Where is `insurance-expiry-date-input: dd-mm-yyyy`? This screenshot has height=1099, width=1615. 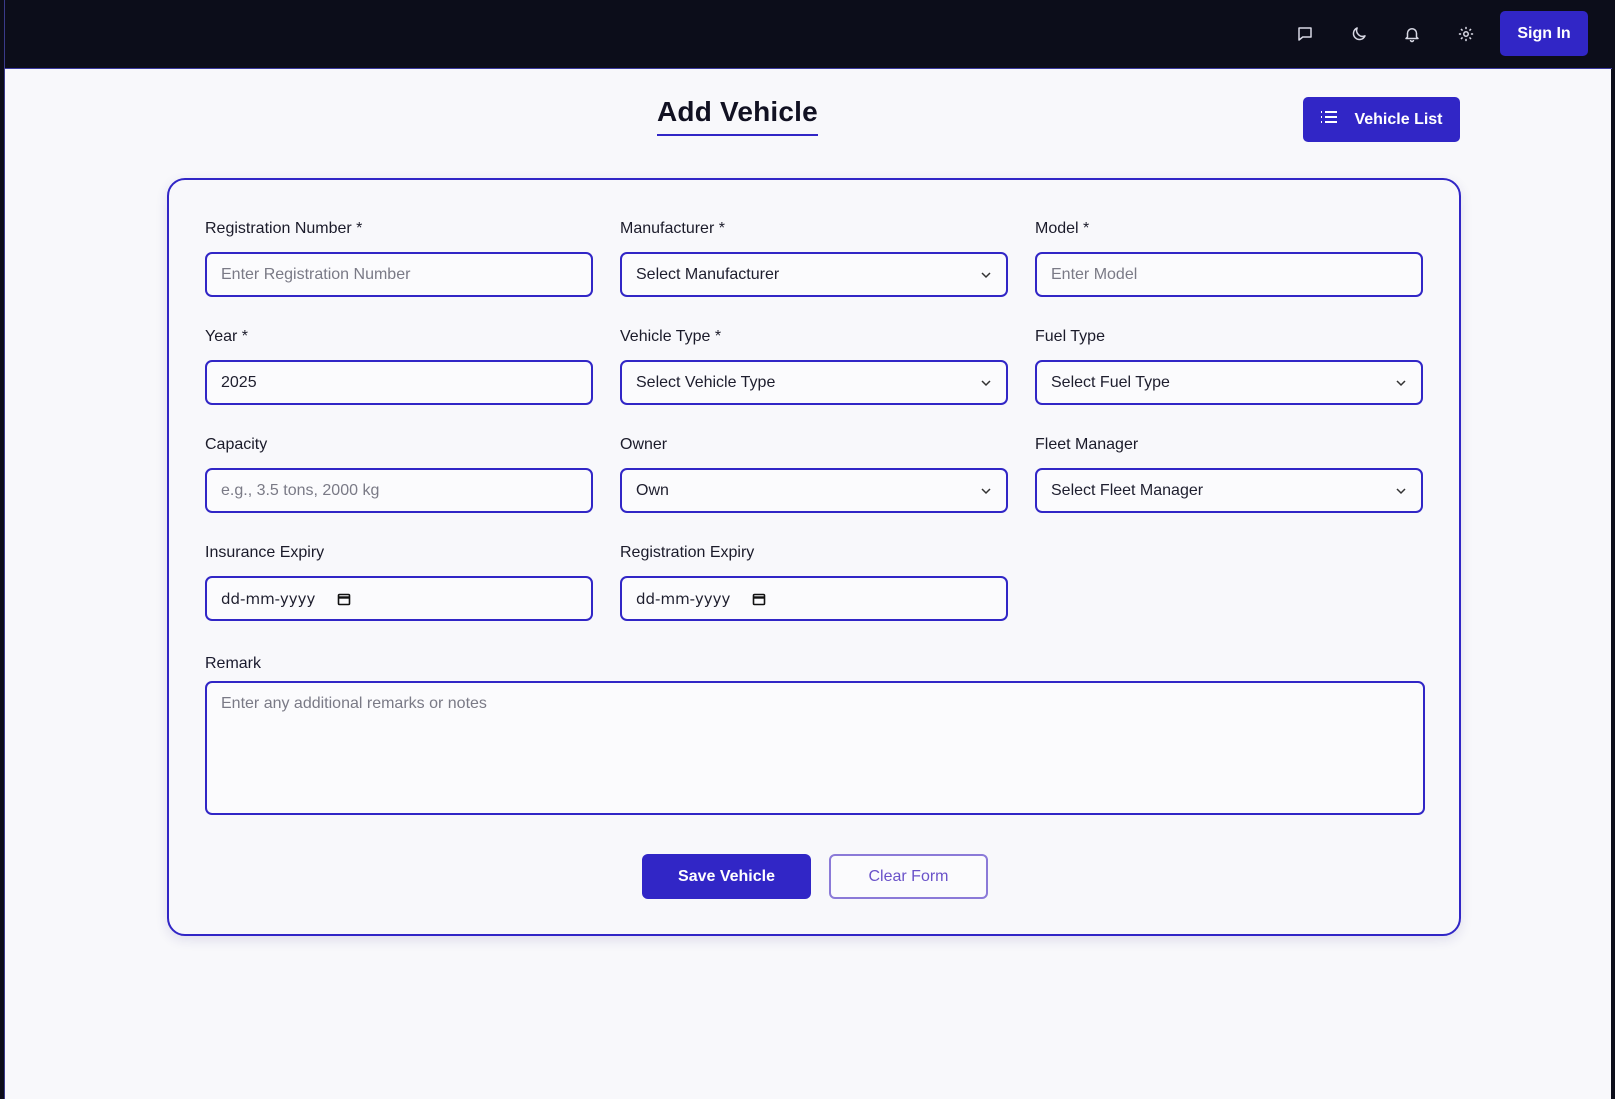
insurance-expiry-date-input: dd-mm-yyyy is located at coordinates (399, 598).